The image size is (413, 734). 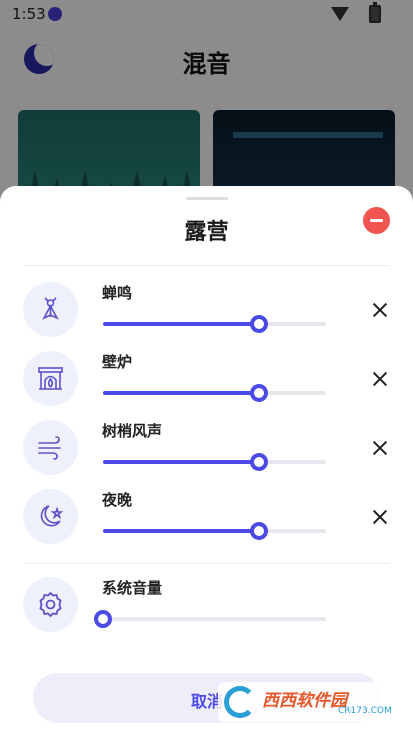 I want to click on cicada-icon, so click(x=50, y=309).